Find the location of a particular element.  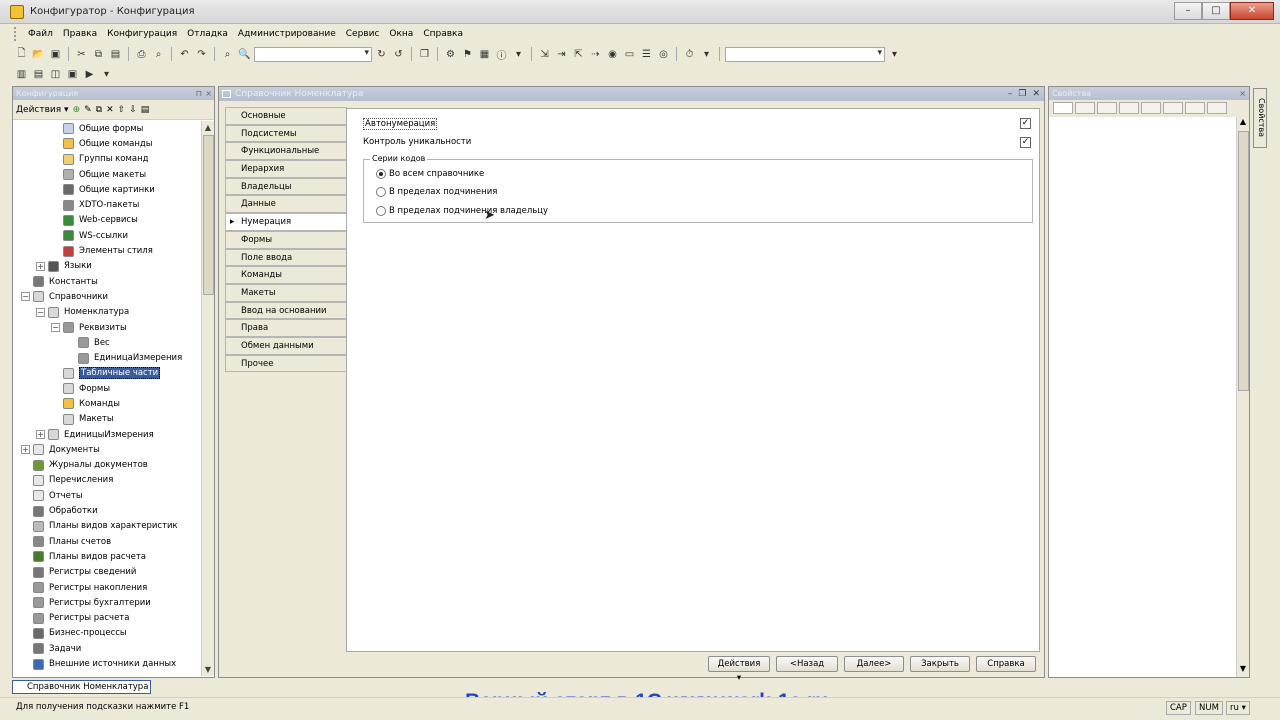

language-indicator: ru ▾ is located at coordinates (1238, 708).